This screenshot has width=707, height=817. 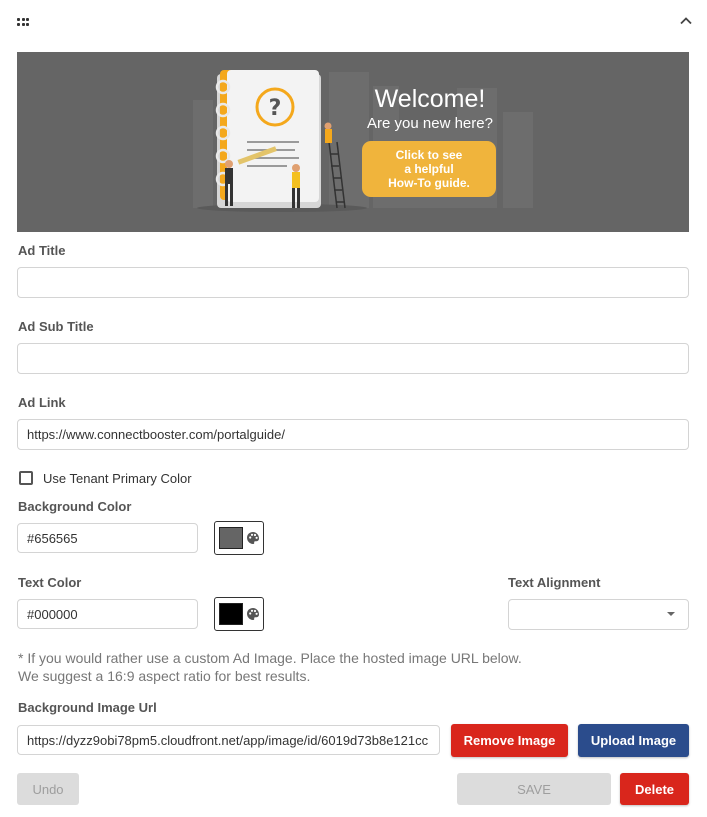 What do you see at coordinates (428, 169) in the screenshot?
I see `ad-cta-line-2: a helpful` at bounding box center [428, 169].